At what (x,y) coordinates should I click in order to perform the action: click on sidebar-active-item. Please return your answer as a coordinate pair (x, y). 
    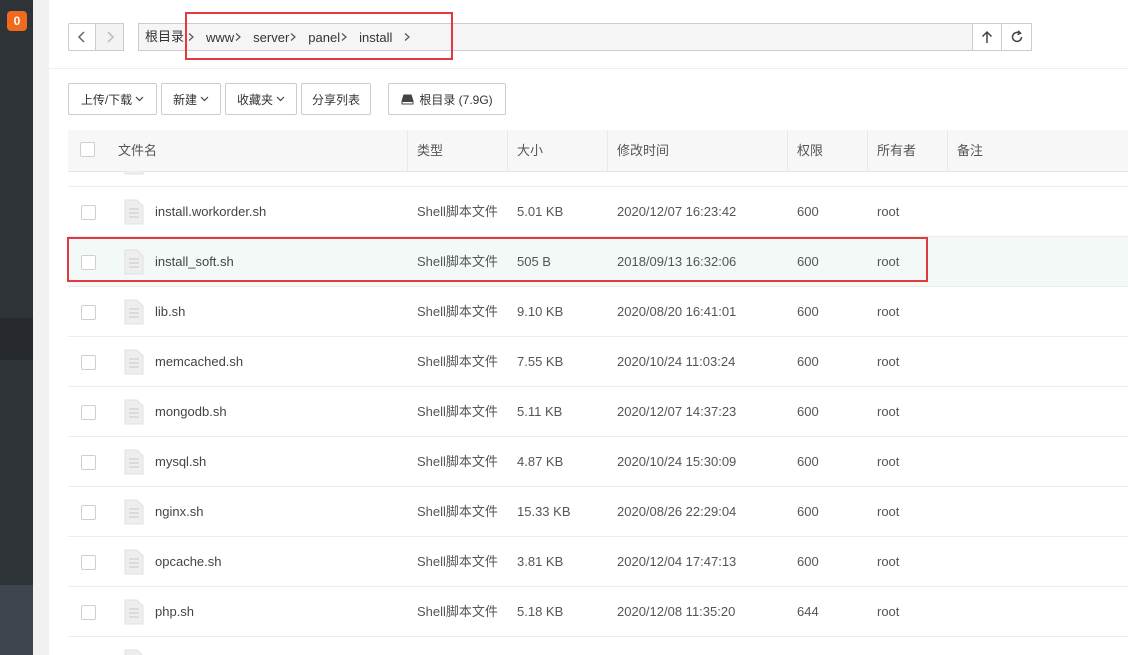
    Looking at the image, I should click on (16, 339).